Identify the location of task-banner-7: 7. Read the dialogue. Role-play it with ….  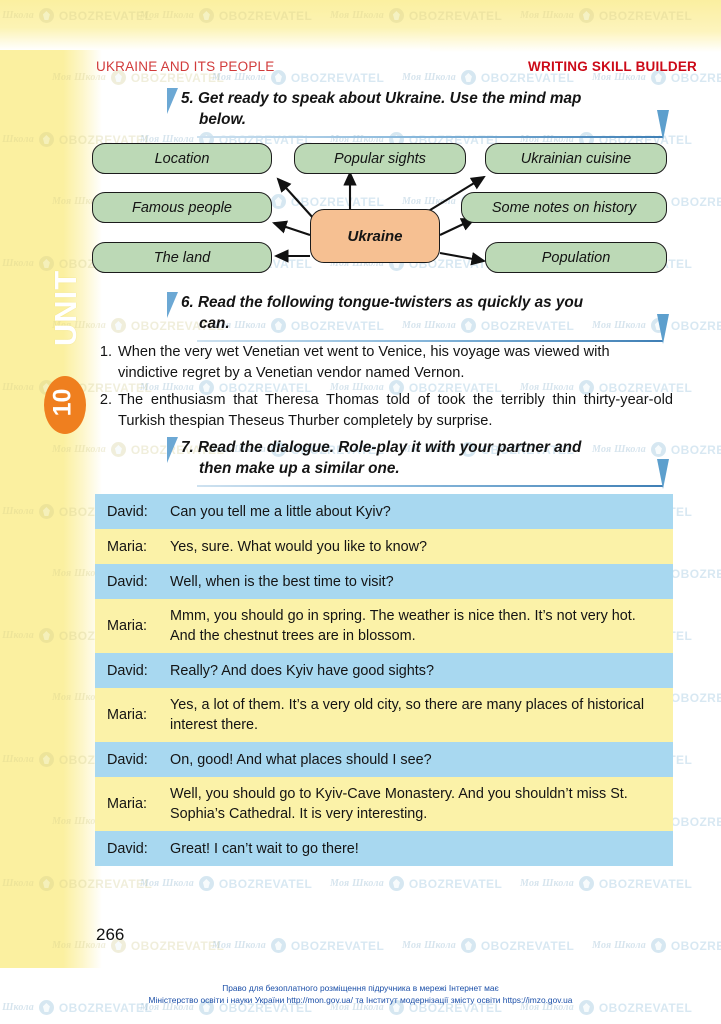
(420, 463).